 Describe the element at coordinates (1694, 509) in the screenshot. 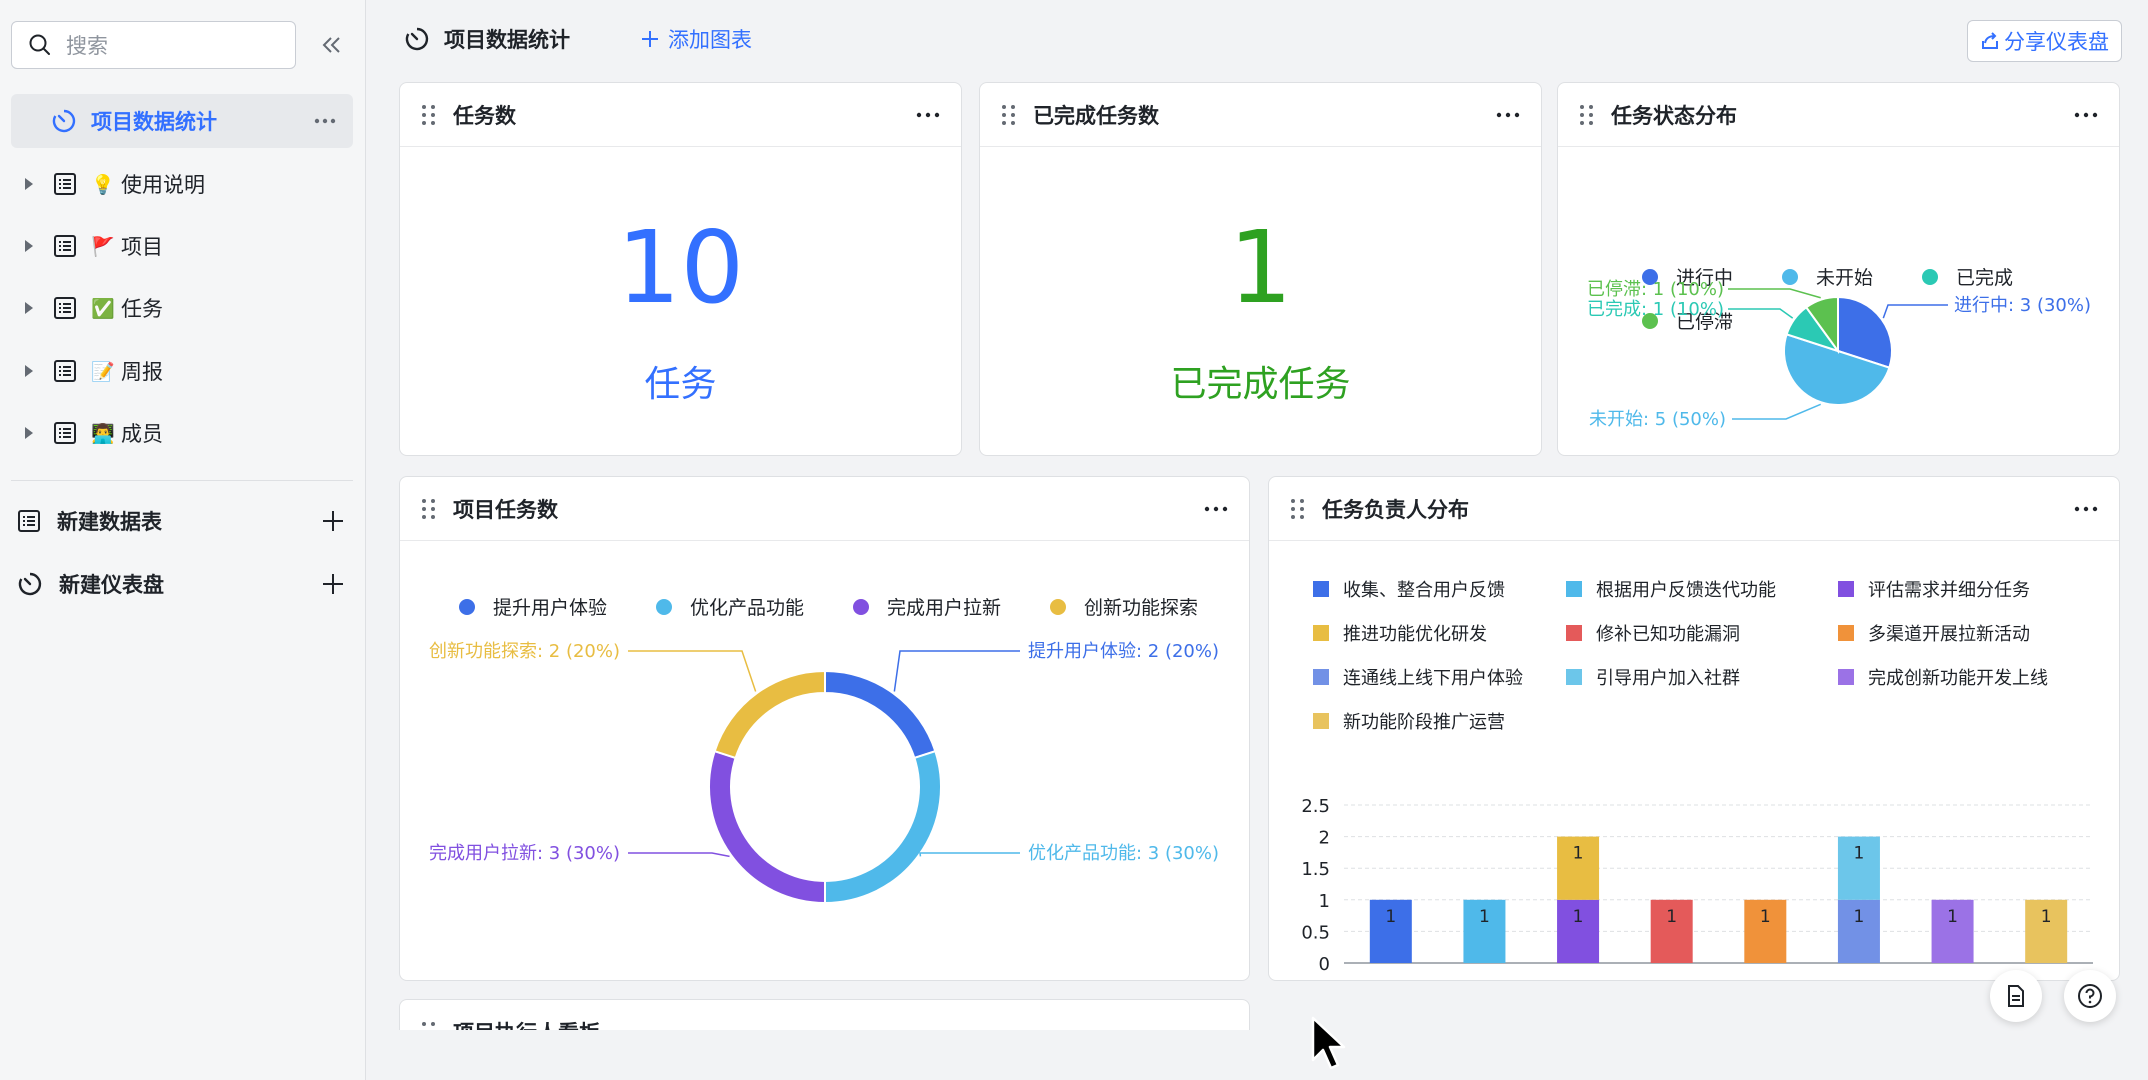

I see `card-header: 任务负责人分布` at that location.